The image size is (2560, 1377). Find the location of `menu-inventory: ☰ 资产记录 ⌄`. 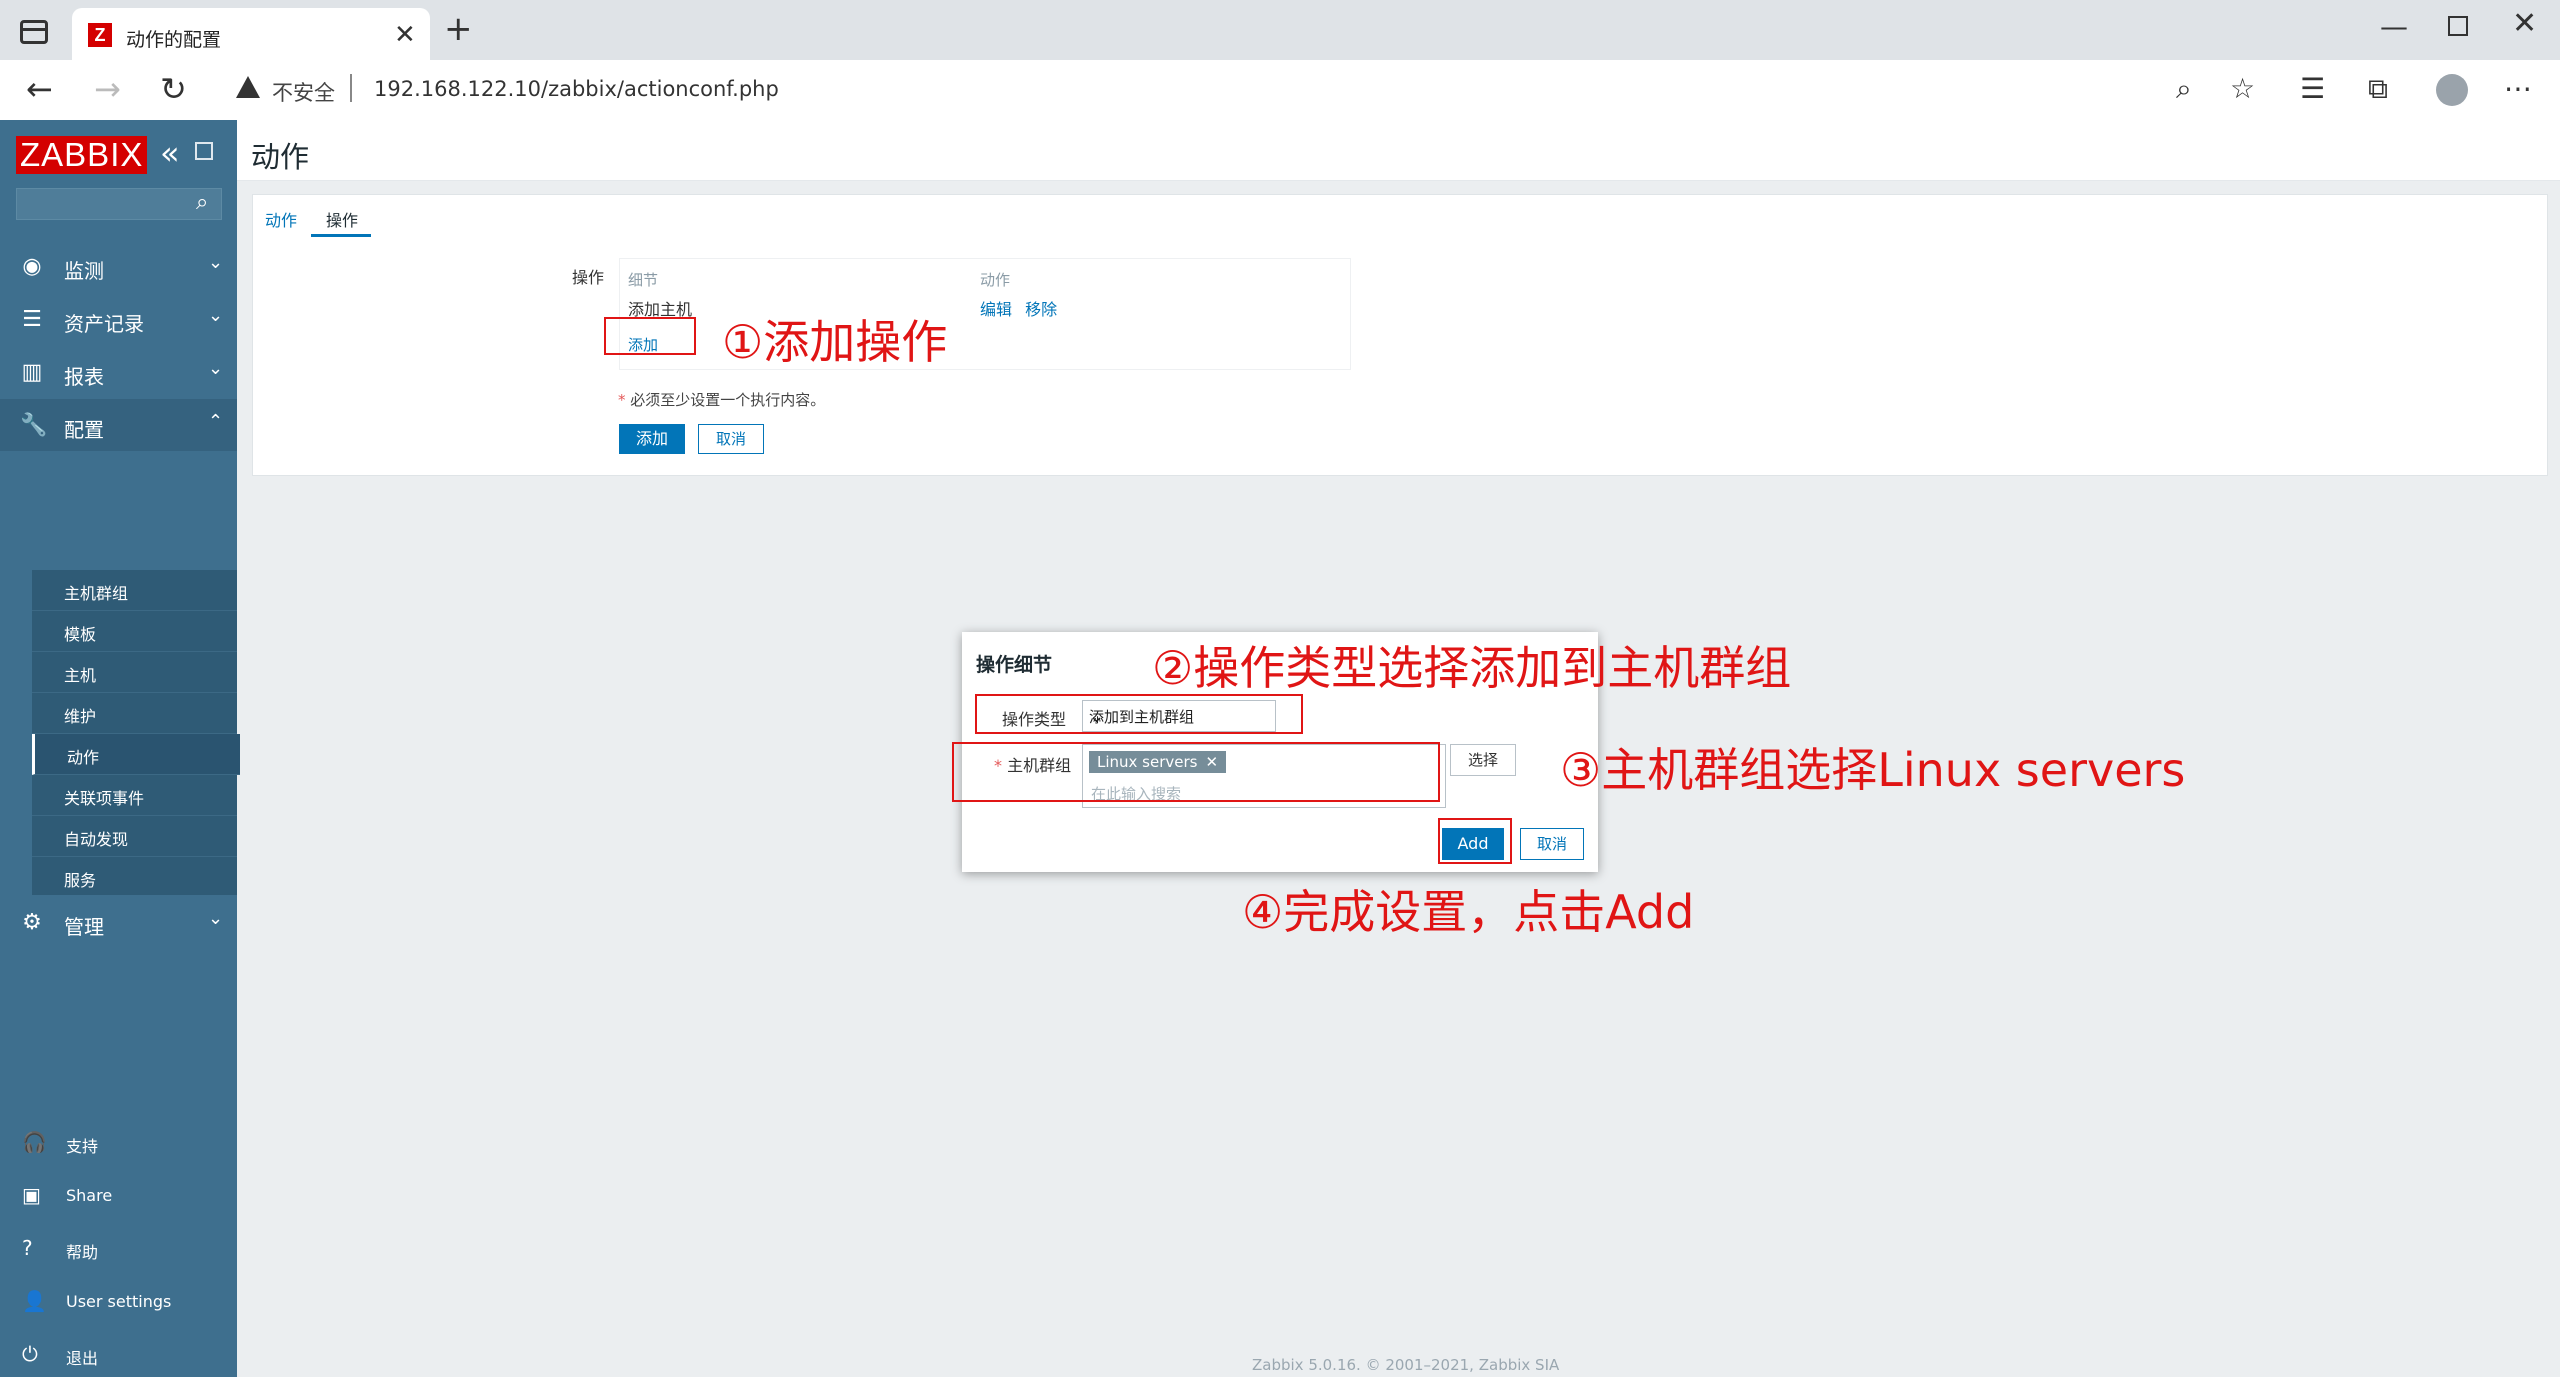

menu-inventory: ☰ 资产记录 ⌄ is located at coordinates (118, 319).